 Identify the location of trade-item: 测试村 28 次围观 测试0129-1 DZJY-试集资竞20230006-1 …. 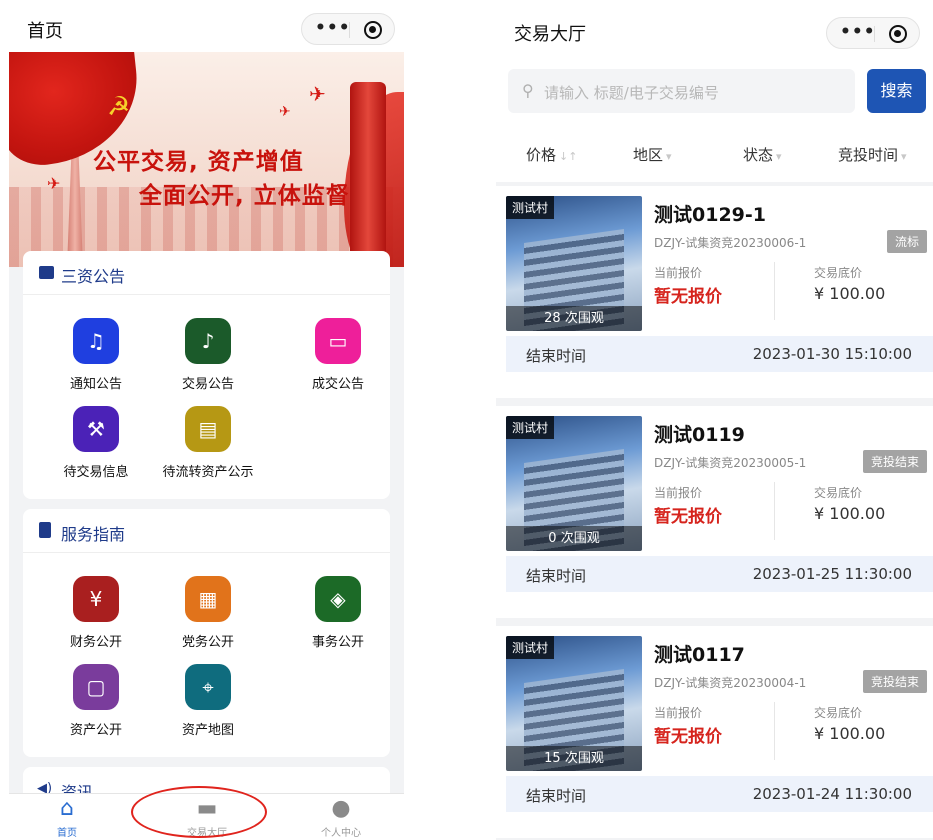
(714, 292).